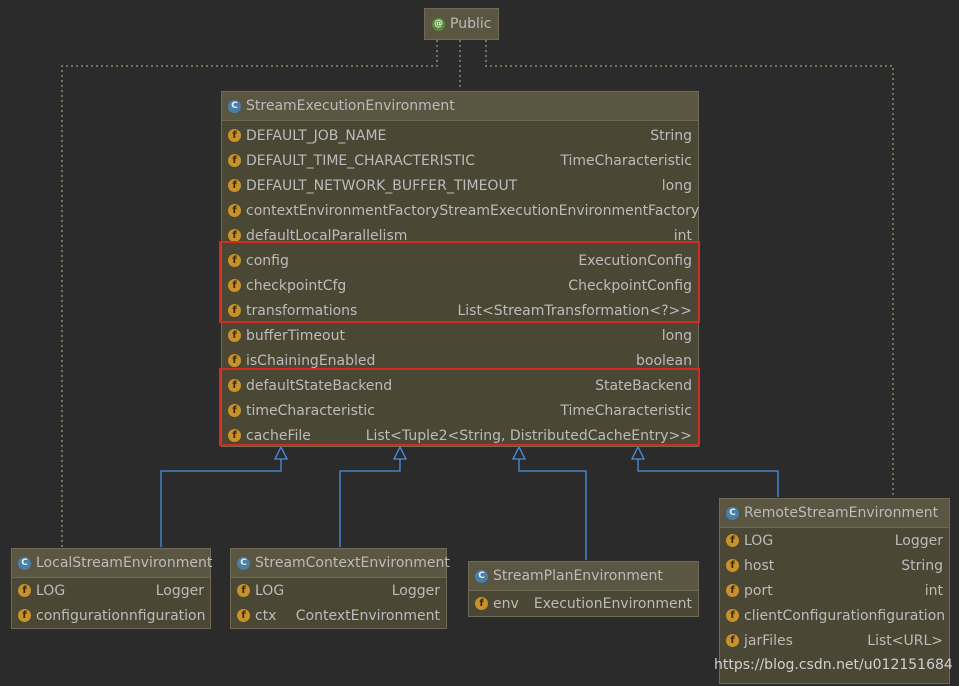 The height and width of the screenshot is (686, 959). Describe the element at coordinates (367, 615) in the screenshot. I see `field-type: ContextEnvironment` at that location.